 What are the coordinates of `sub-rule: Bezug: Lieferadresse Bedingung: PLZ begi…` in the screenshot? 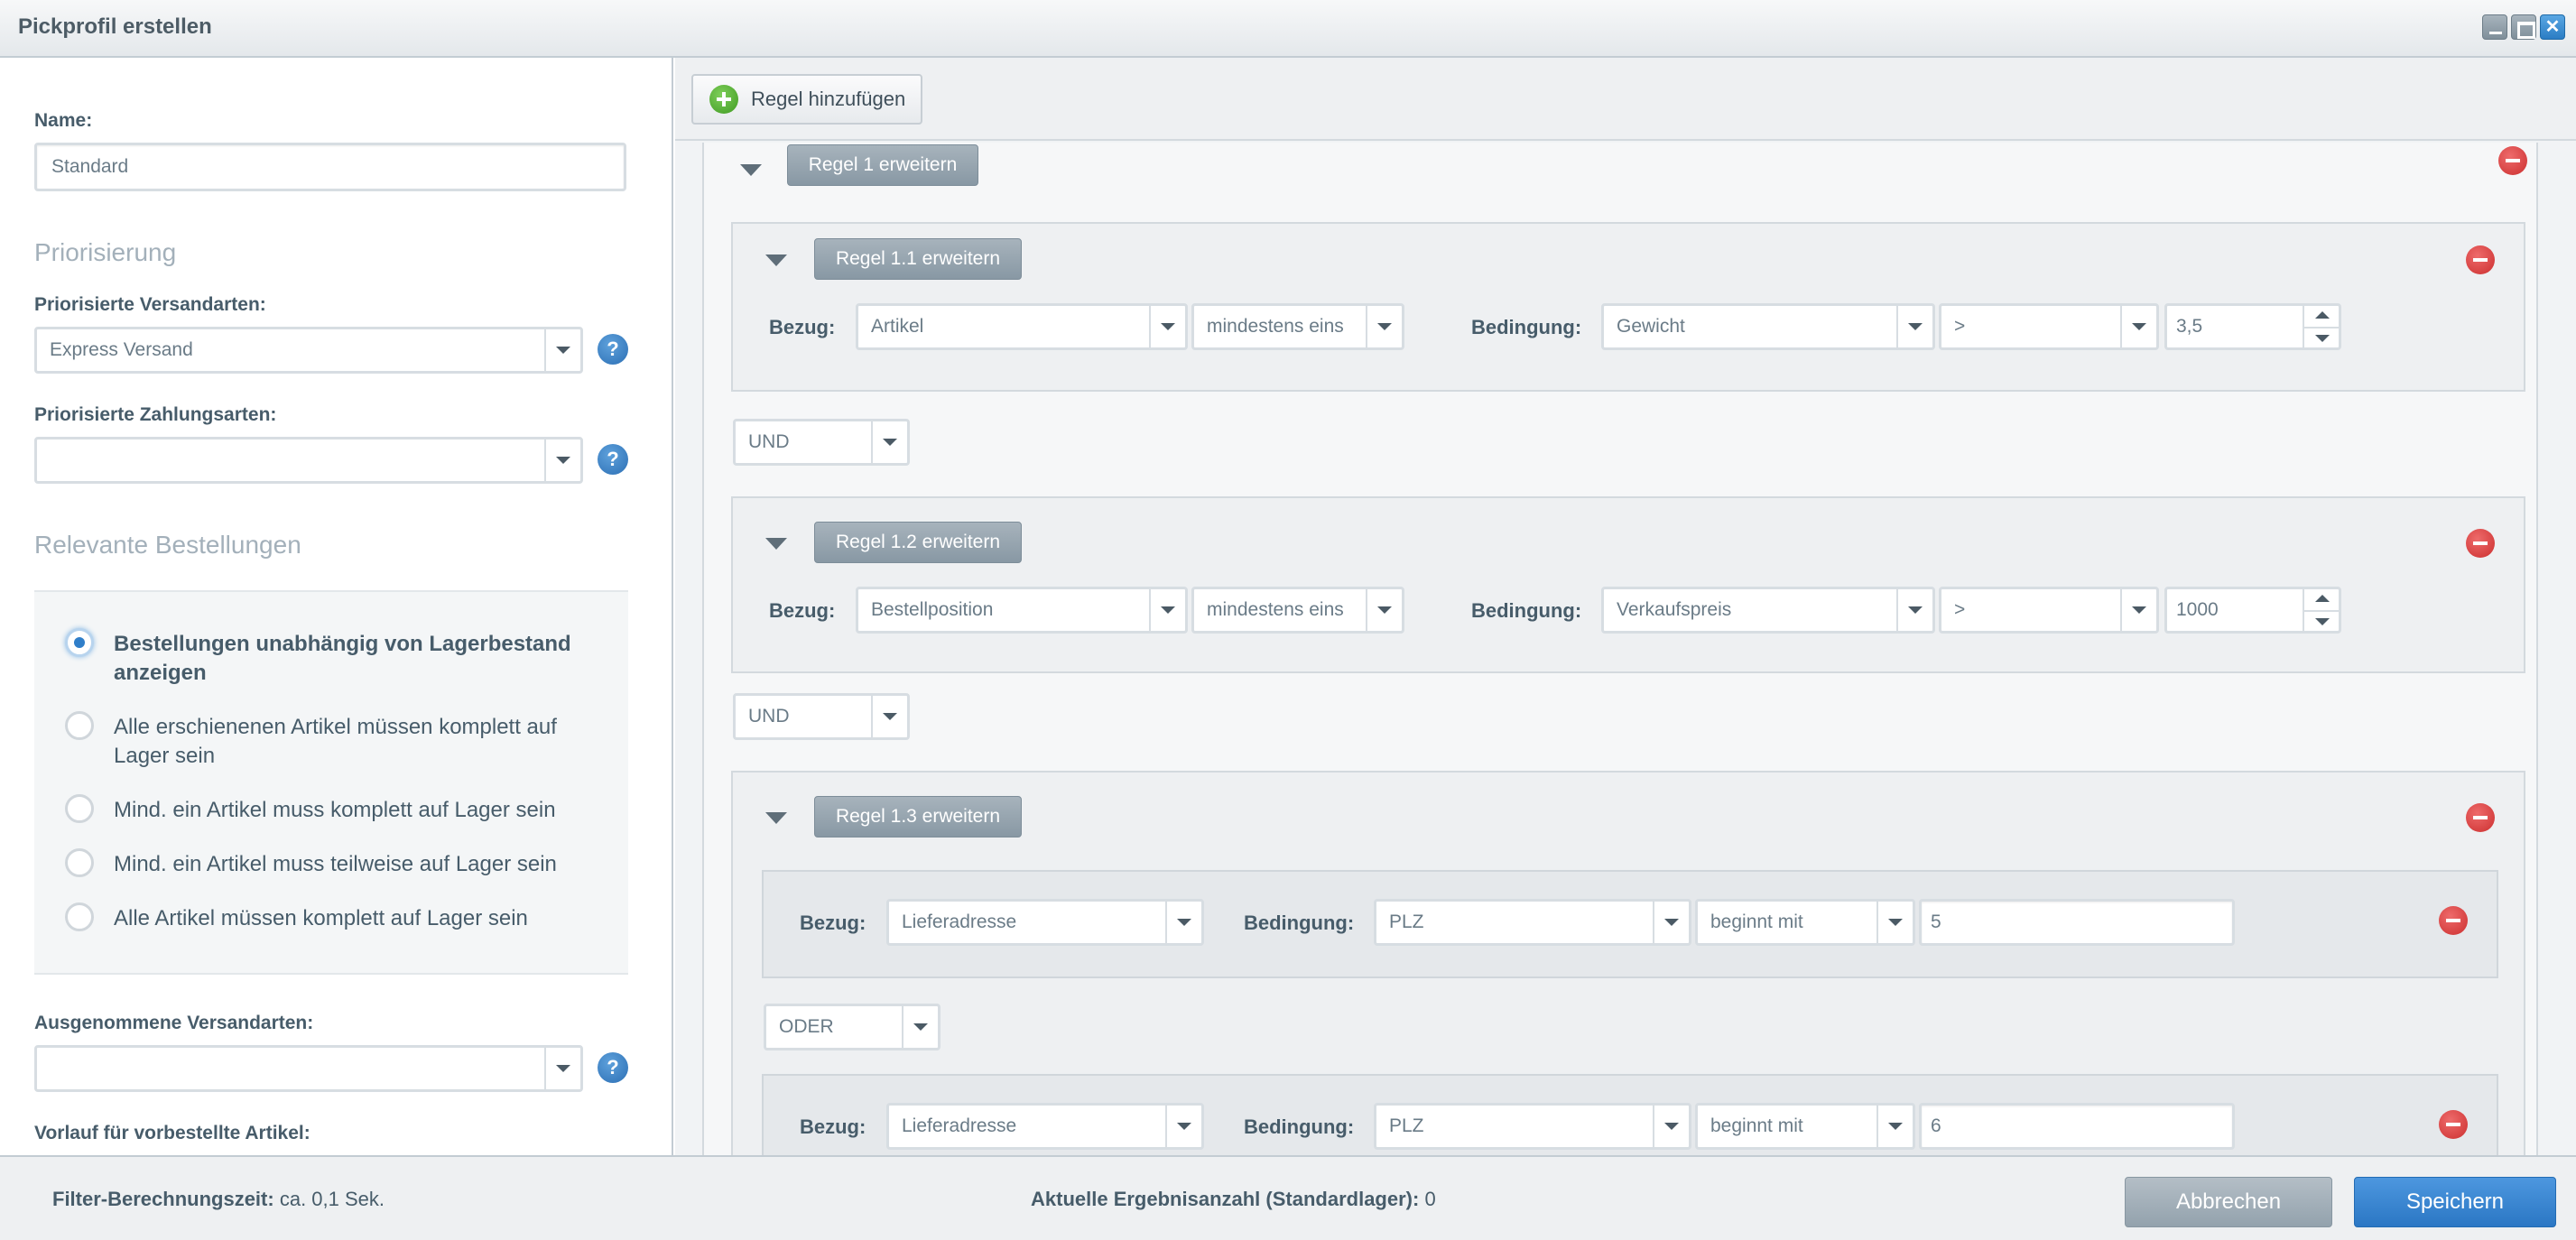 It's located at (1630, 924).